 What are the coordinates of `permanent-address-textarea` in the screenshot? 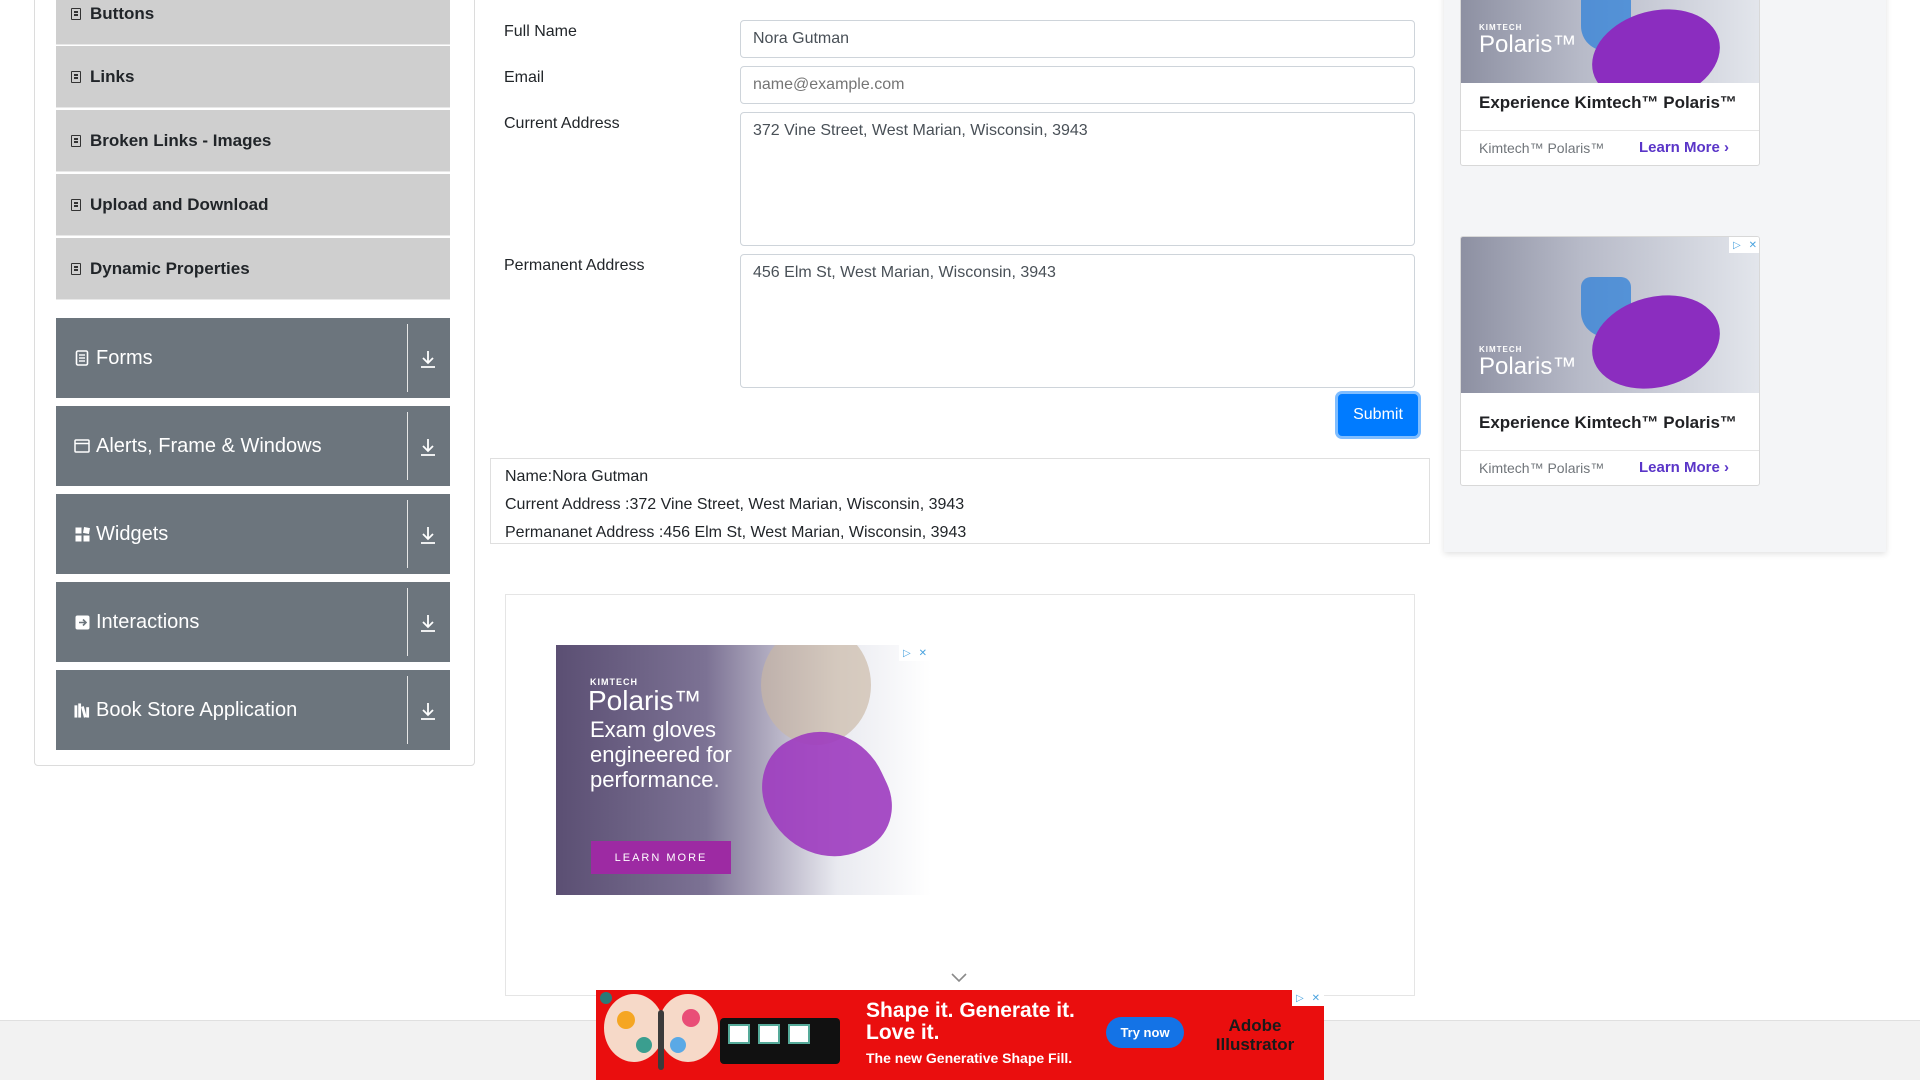 It's located at (1077, 321).